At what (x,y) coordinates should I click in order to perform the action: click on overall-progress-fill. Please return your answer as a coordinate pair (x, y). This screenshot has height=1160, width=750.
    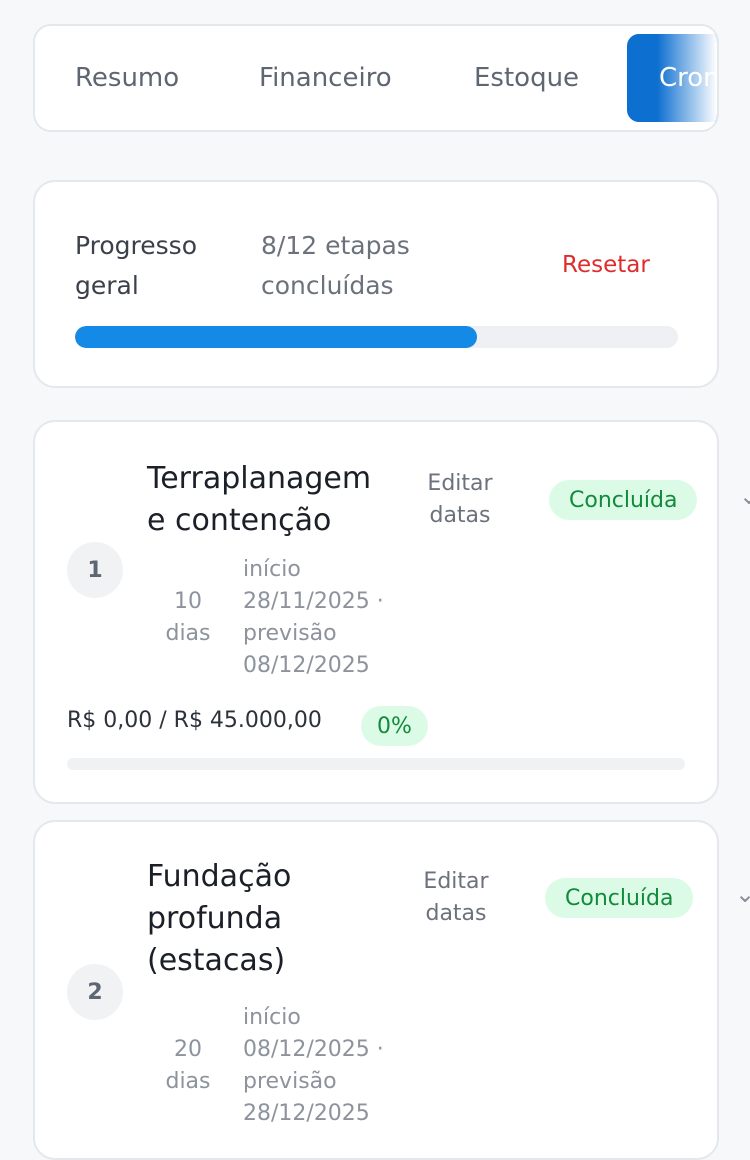
    Looking at the image, I should click on (276, 337).